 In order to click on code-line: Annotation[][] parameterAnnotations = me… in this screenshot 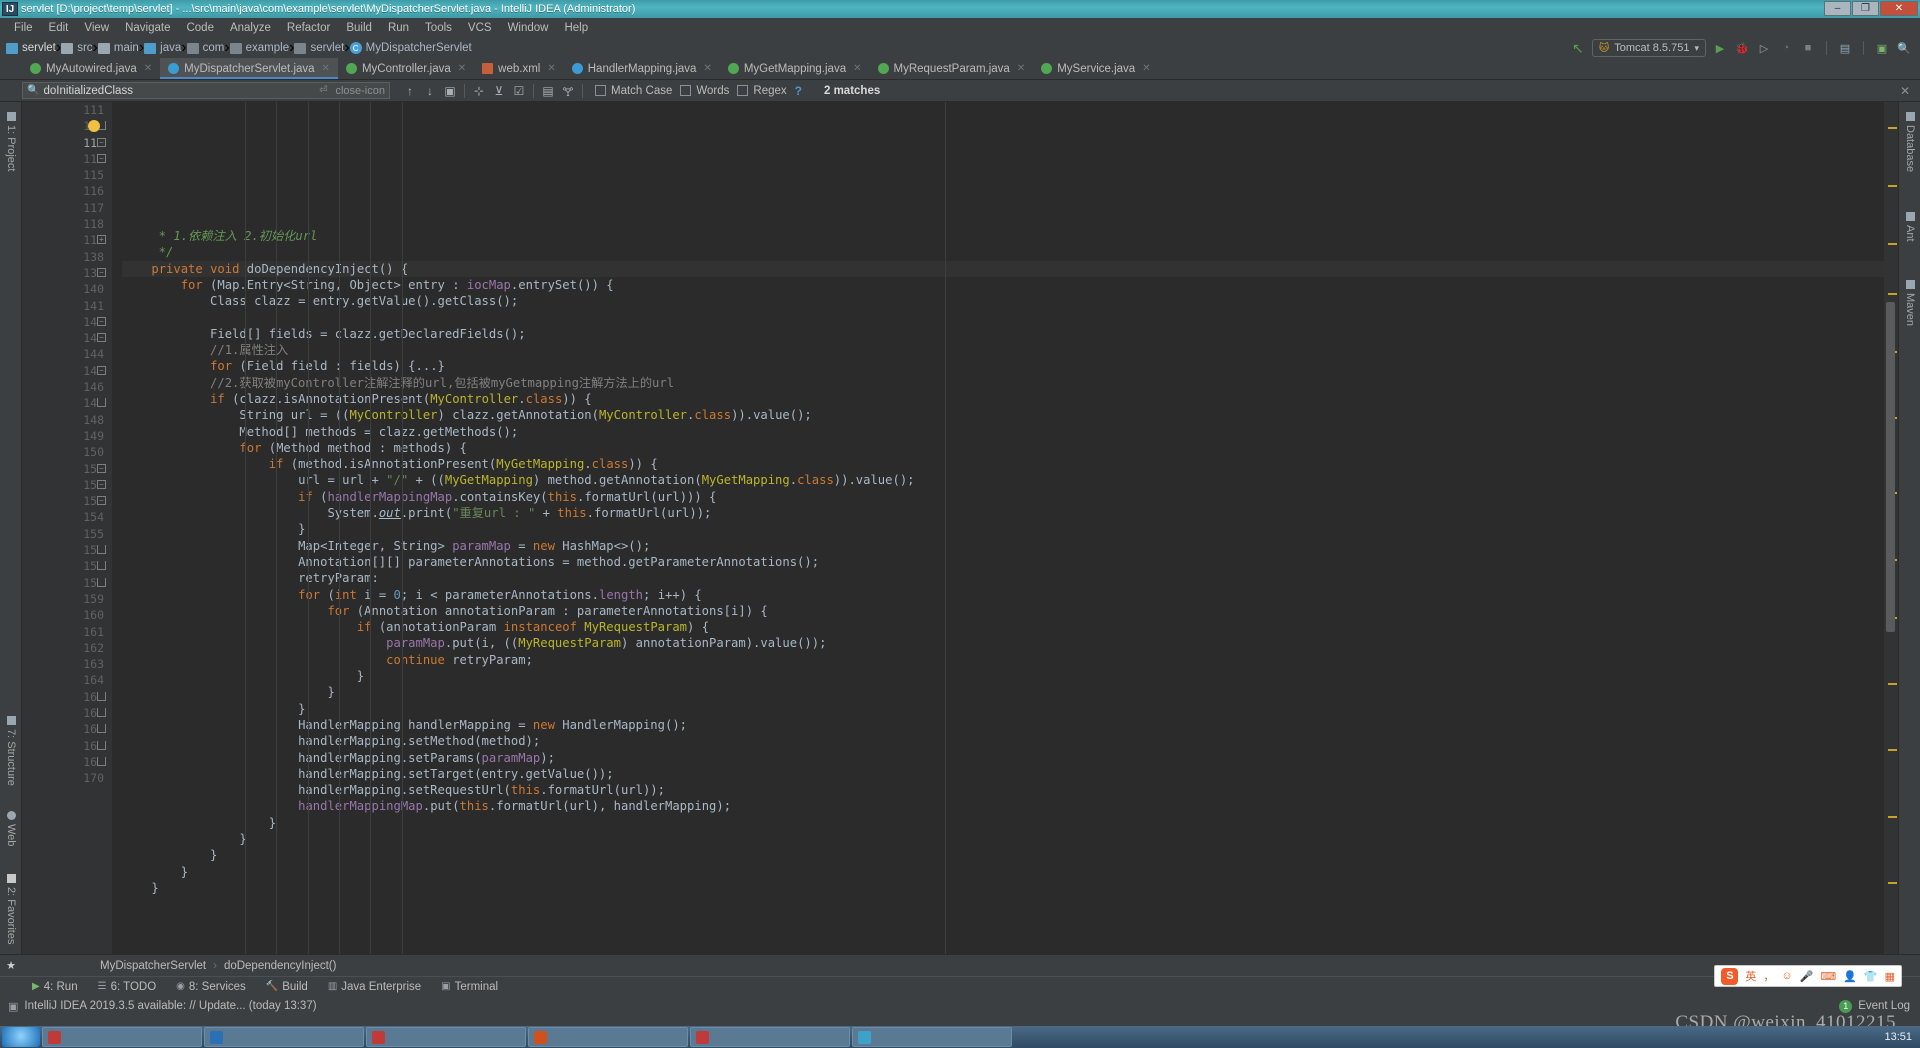, I will do `click(1003, 562)`.